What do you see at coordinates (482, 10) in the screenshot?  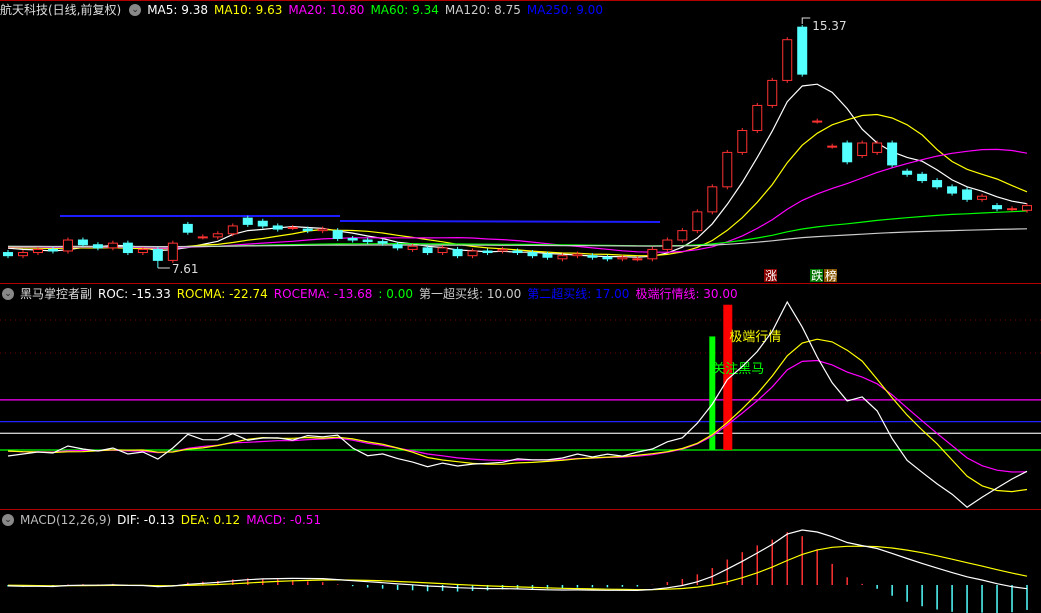 I see `legend-item: MA120: 8.75` at bounding box center [482, 10].